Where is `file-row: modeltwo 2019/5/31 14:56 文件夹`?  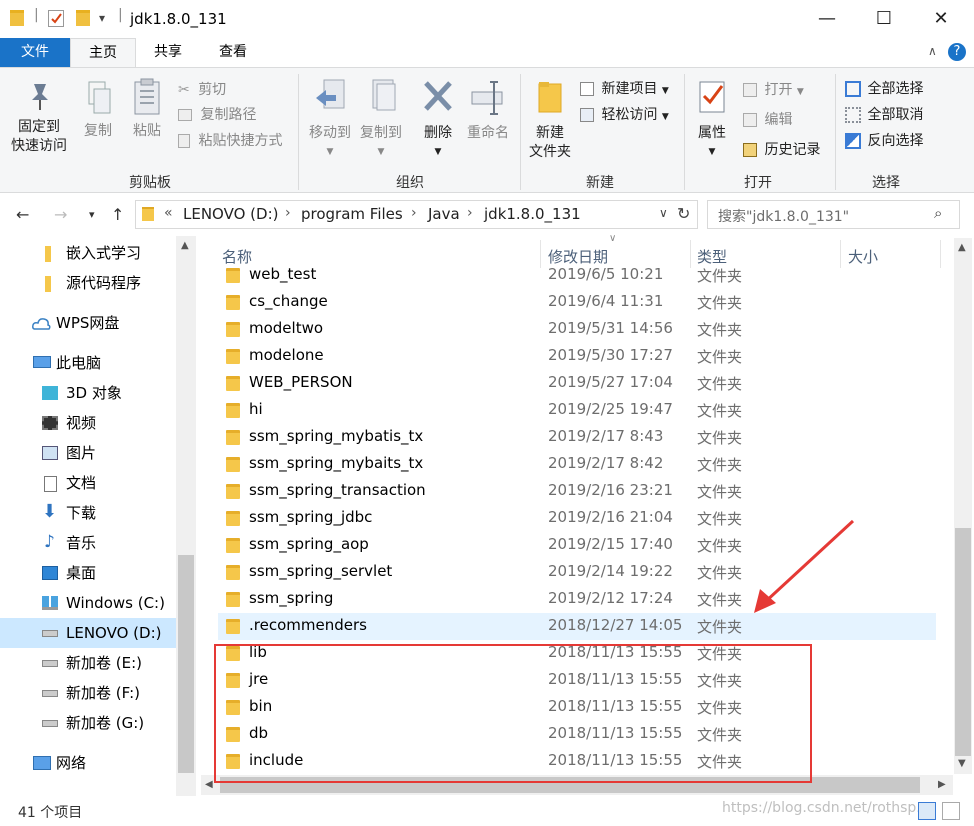 file-row: modeltwo 2019/5/31 14:56 文件夹 is located at coordinates (577, 329).